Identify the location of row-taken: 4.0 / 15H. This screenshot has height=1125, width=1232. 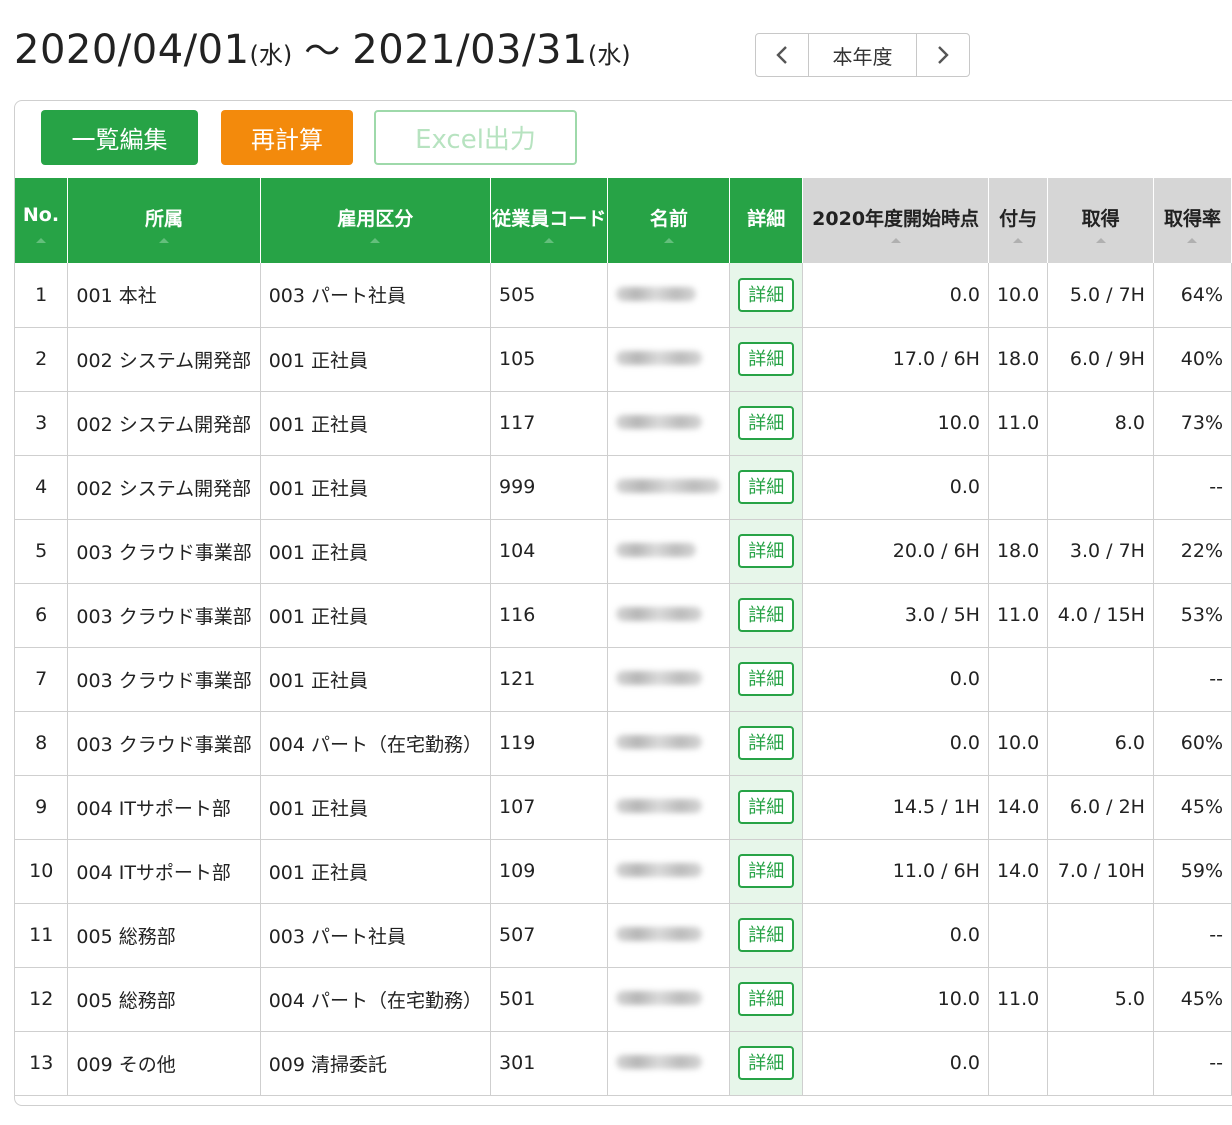
(1100, 615).